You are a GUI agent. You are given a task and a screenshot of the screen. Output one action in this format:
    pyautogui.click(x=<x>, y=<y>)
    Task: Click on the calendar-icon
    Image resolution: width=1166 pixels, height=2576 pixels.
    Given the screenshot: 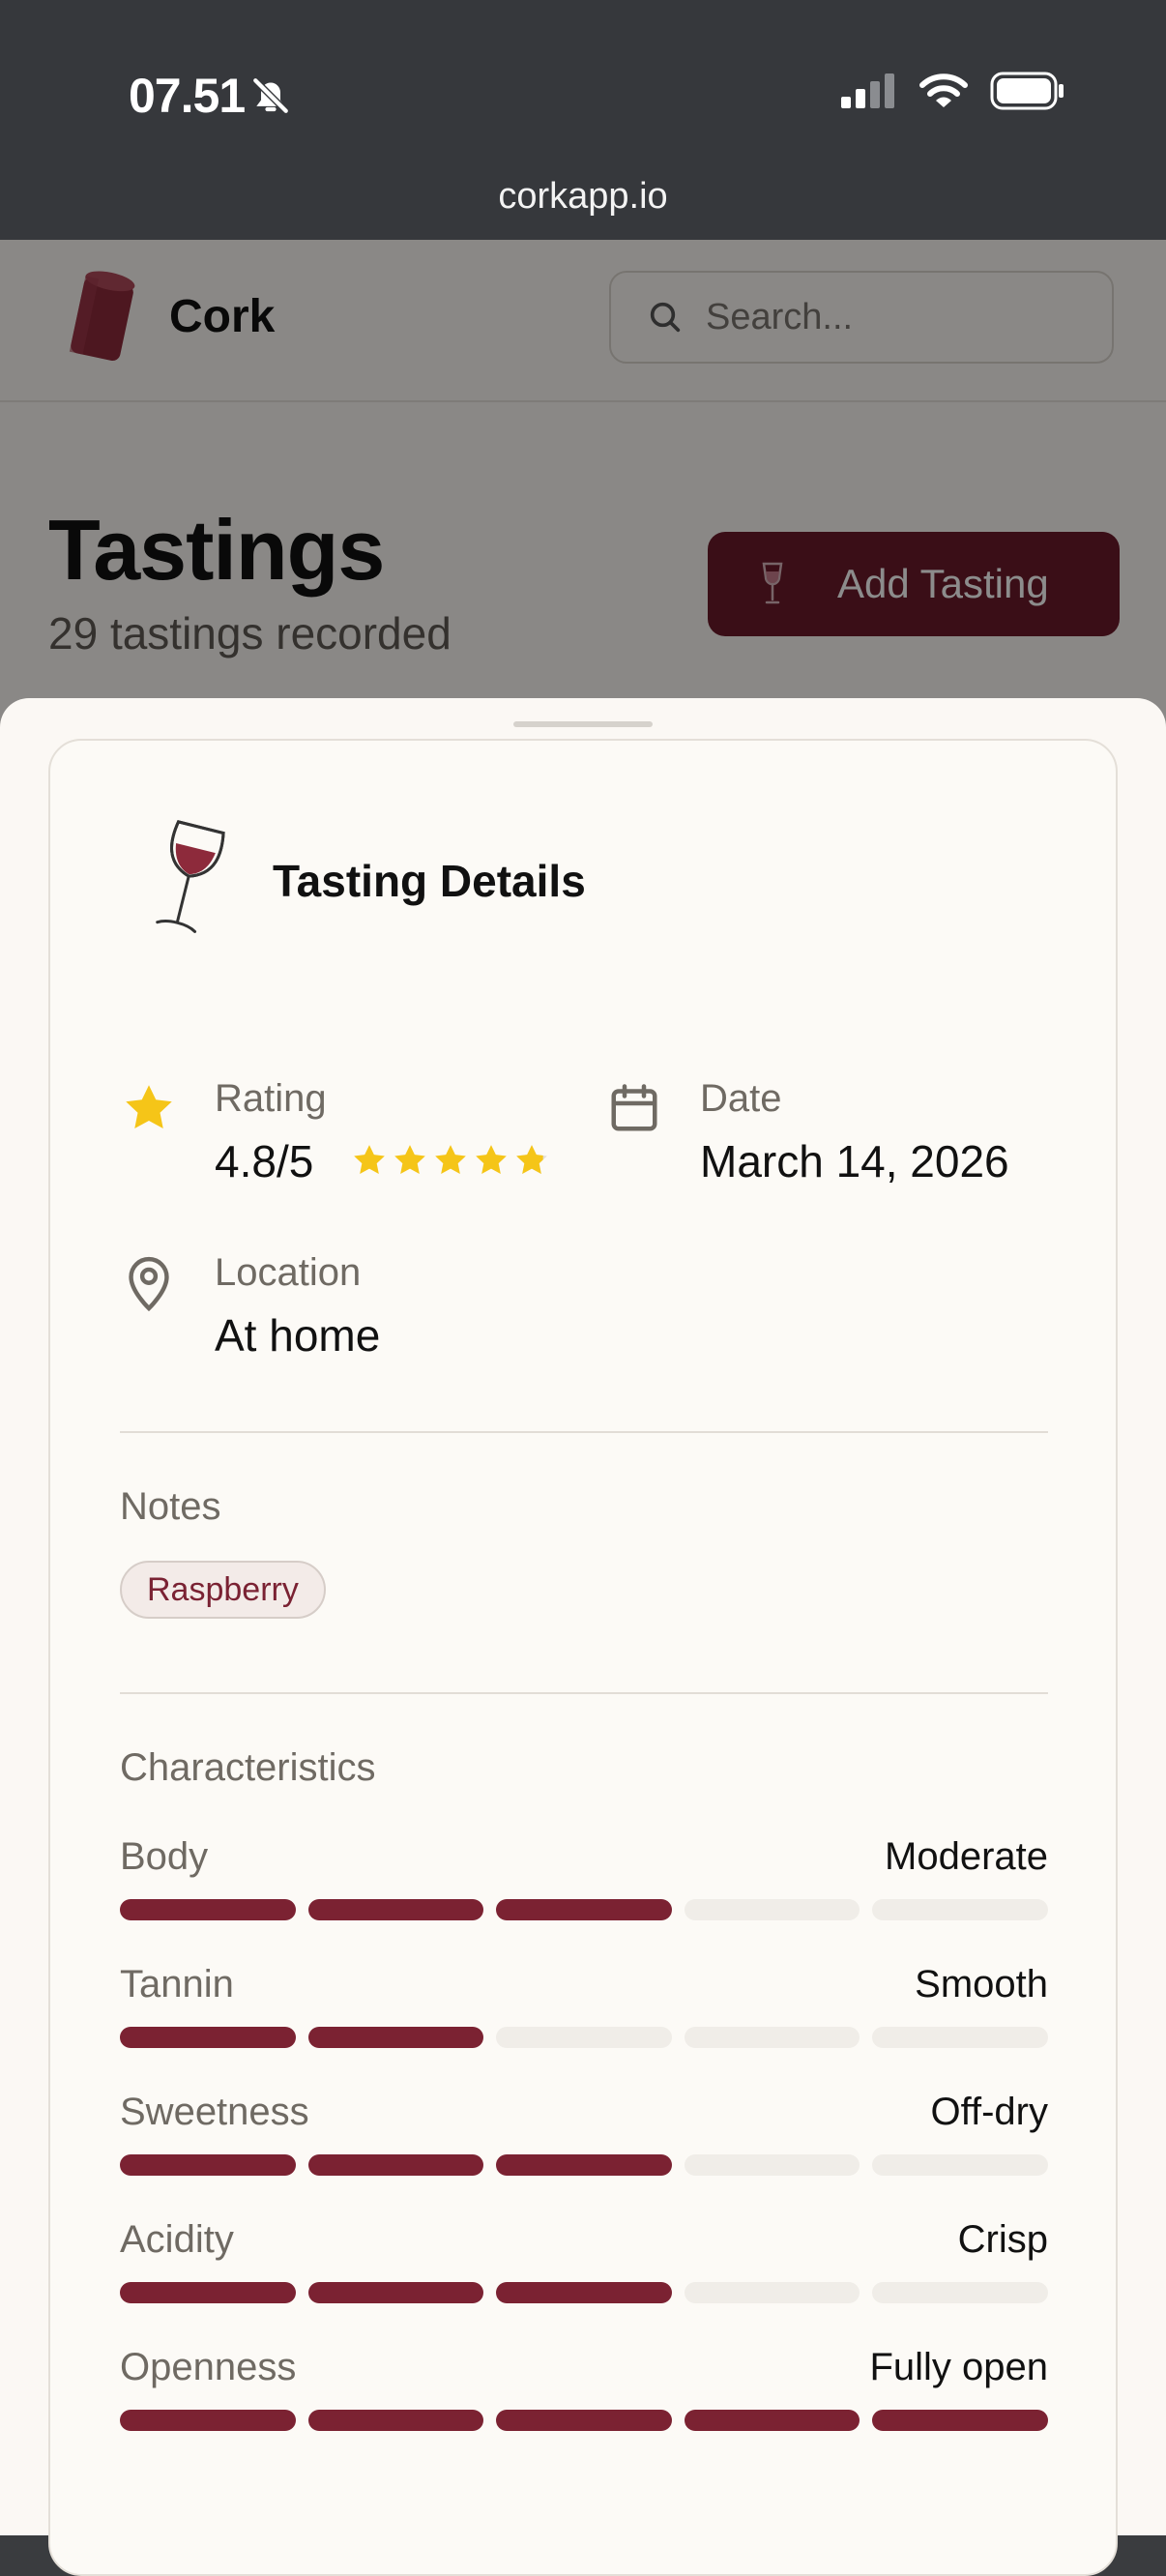 What is the action you would take?
    pyautogui.click(x=634, y=1107)
    